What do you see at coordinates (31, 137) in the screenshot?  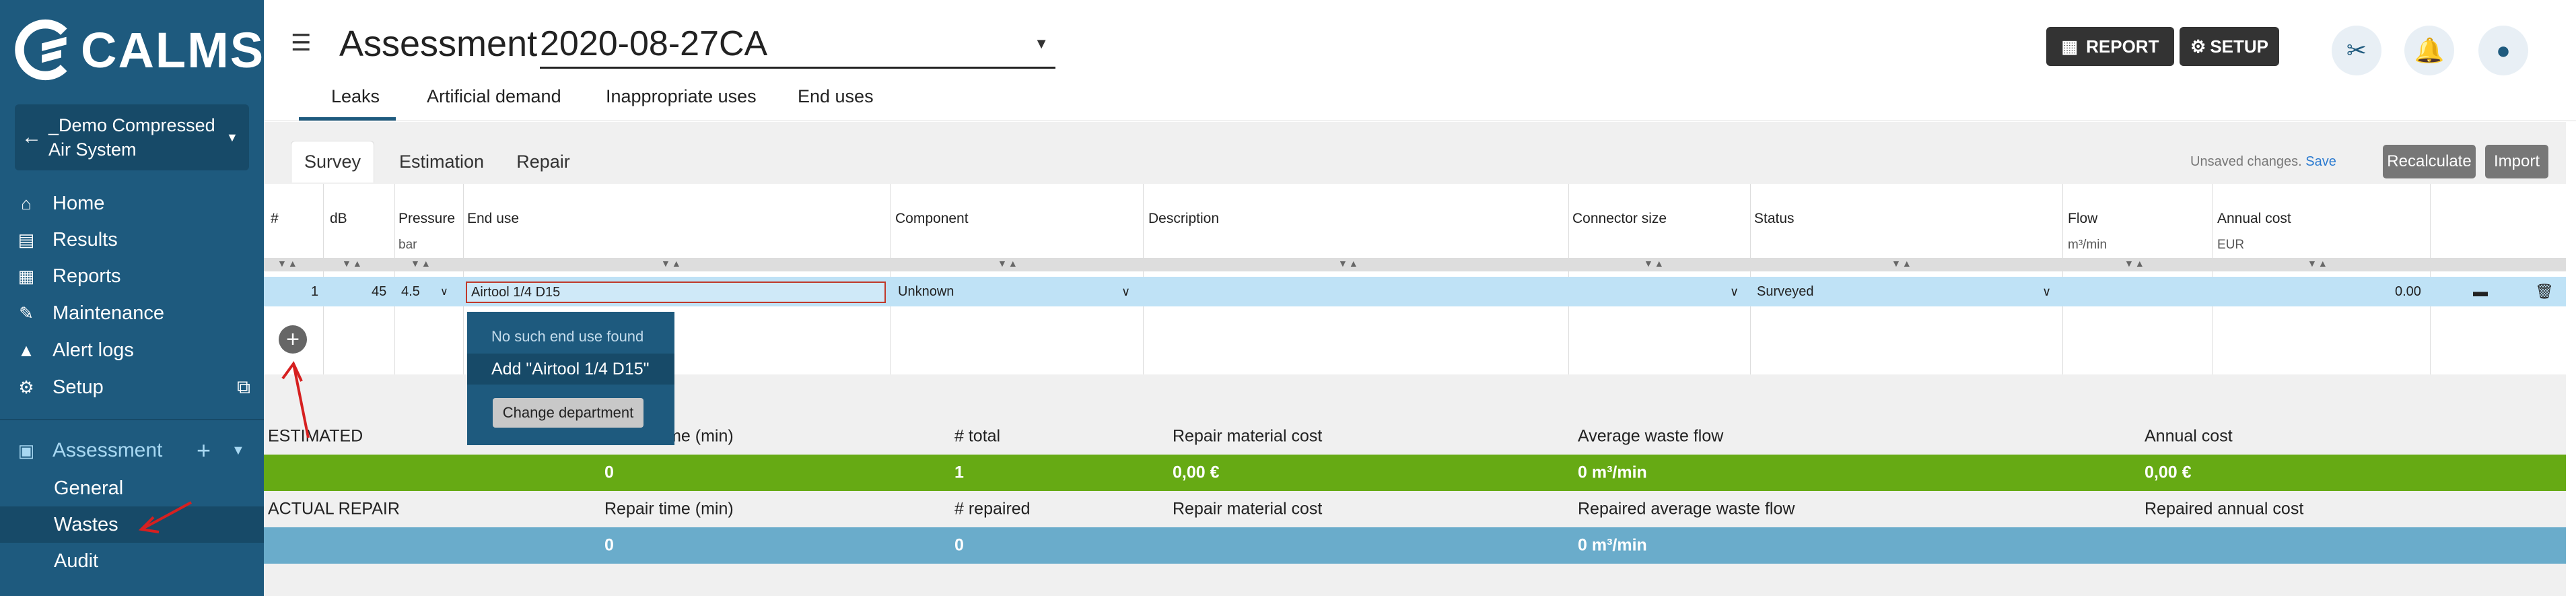 I see `back-arrow-icon: ←` at bounding box center [31, 137].